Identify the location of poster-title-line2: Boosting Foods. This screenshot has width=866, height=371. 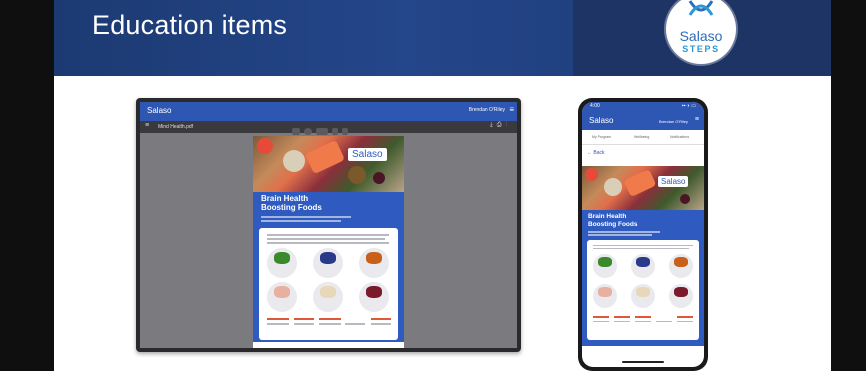
(291, 207).